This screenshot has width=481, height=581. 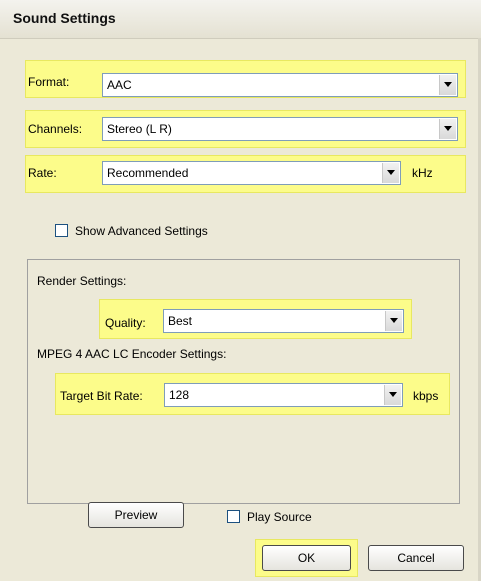 I want to click on quality-label: Quality:, so click(x=125, y=323).